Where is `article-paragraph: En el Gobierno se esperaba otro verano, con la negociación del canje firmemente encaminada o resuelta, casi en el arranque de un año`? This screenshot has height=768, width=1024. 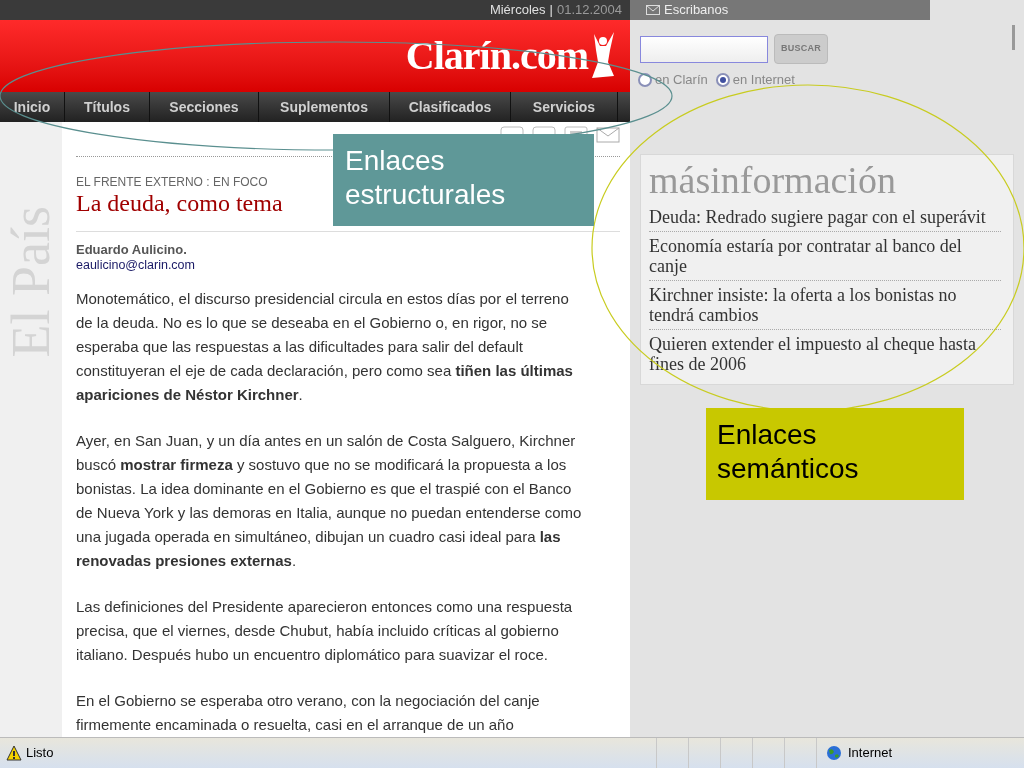 article-paragraph: En el Gobierno se esperaba otro verano, con la negociación del canje firmemente encaminada o resuelta, casi en el arranque de un año is located at coordinates (308, 713).